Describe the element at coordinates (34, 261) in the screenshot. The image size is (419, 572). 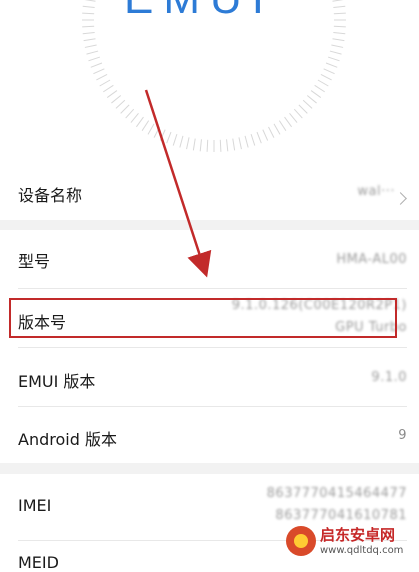
I see `model-label: 型号` at that location.